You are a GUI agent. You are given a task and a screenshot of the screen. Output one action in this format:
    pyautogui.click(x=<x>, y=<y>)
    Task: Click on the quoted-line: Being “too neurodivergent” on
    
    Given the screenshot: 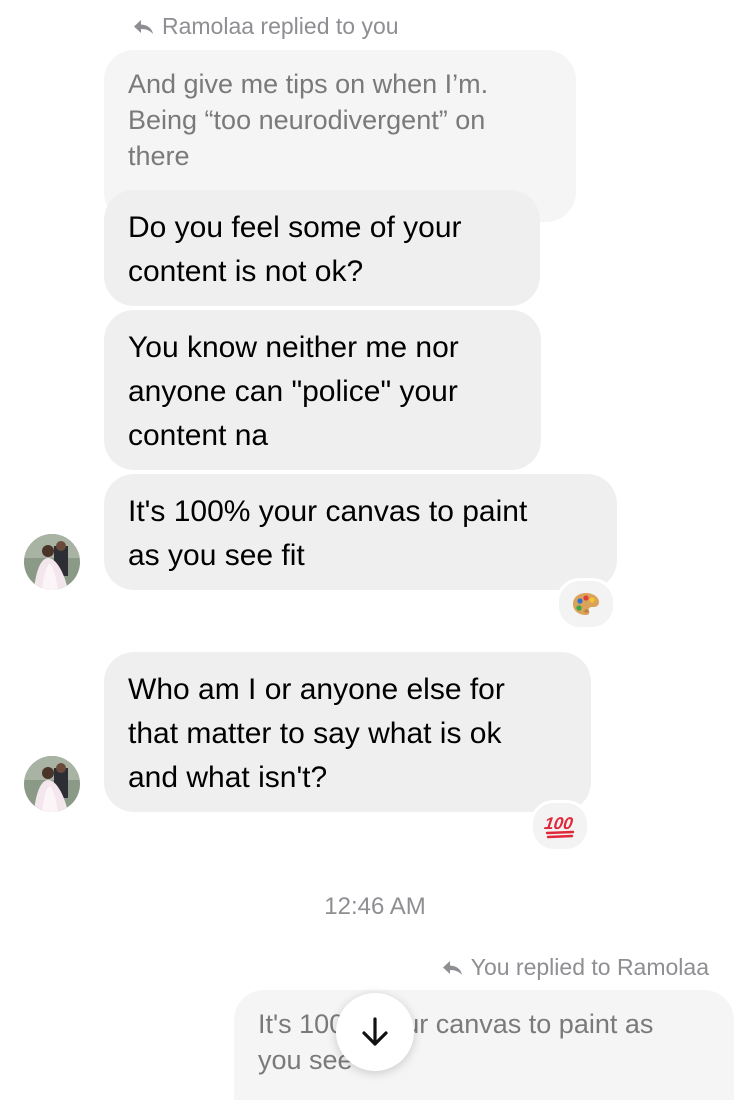 What is the action you would take?
    pyautogui.click(x=307, y=120)
    